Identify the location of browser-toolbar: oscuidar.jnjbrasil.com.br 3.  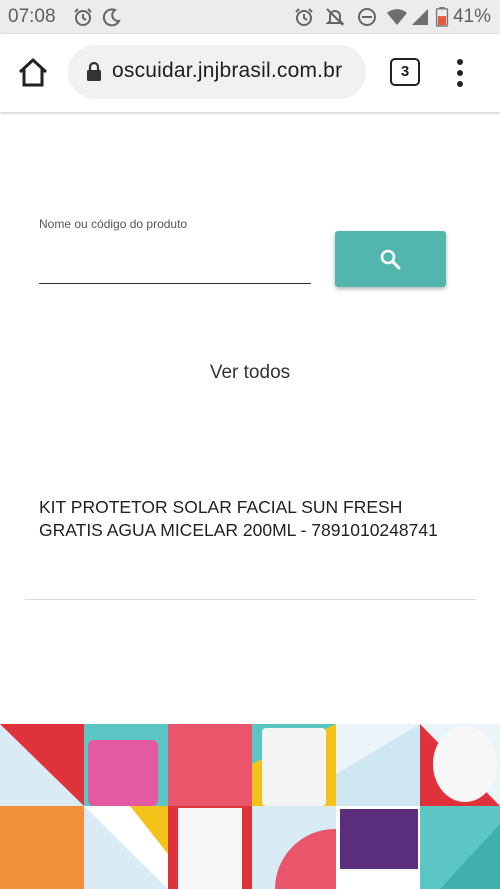
(250, 73).